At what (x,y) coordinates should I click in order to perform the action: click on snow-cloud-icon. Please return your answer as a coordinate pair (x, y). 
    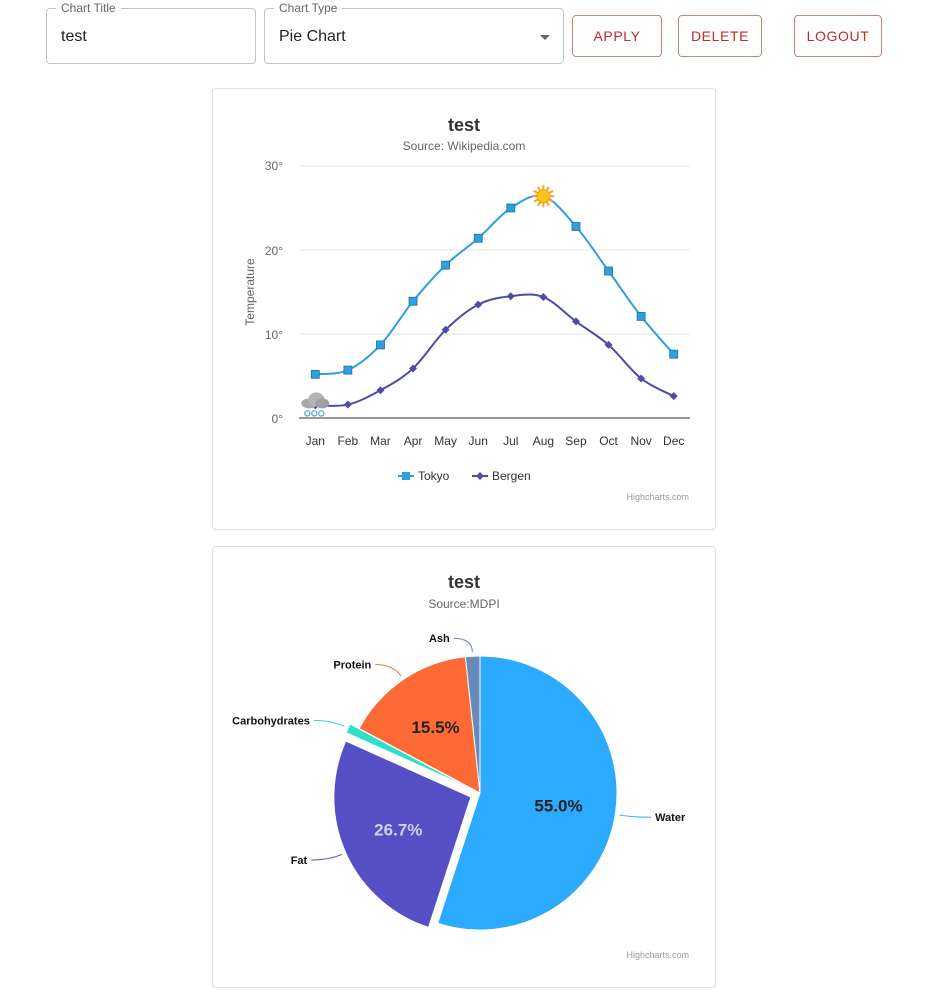
    Looking at the image, I should click on (315, 404).